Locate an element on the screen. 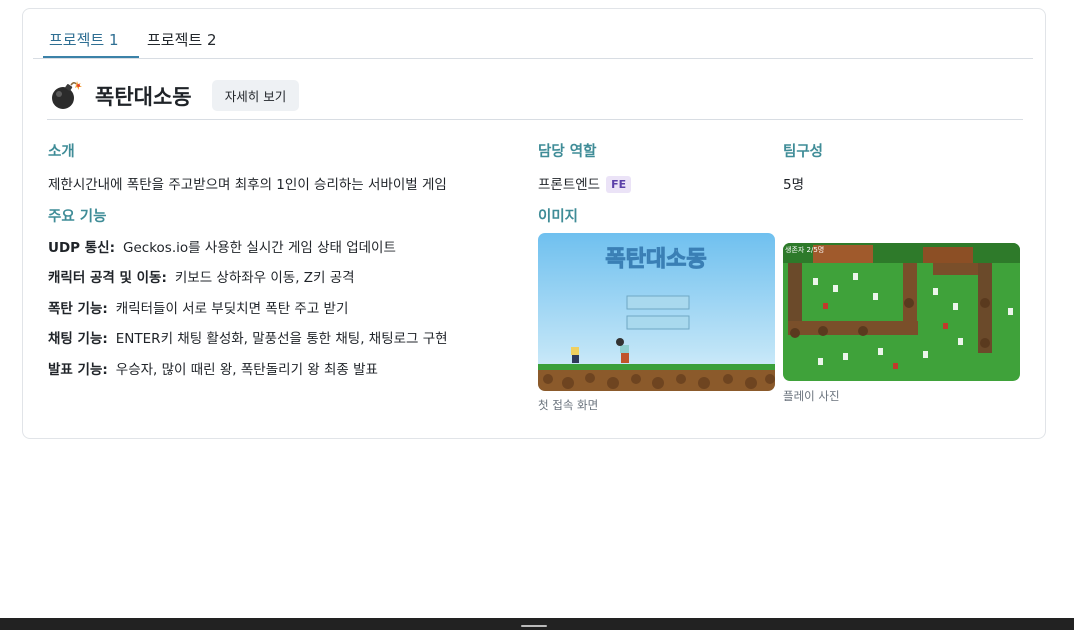  screenshot-first-screen: 폭탄대소동 is located at coordinates (656, 312).